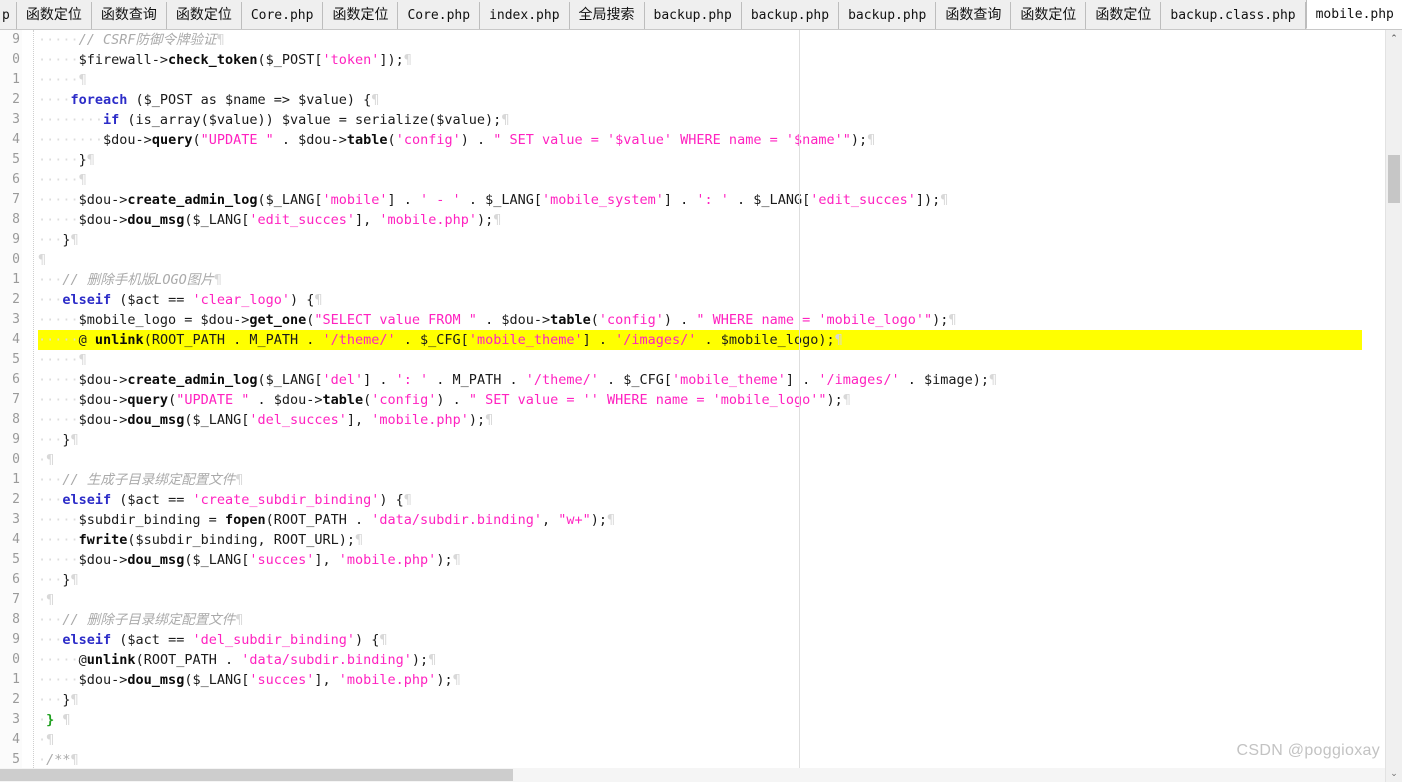 The width and height of the screenshot is (1402, 782). What do you see at coordinates (1394, 773) in the screenshot?
I see `scroll-down-arrow-icon: ⌄` at bounding box center [1394, 773].